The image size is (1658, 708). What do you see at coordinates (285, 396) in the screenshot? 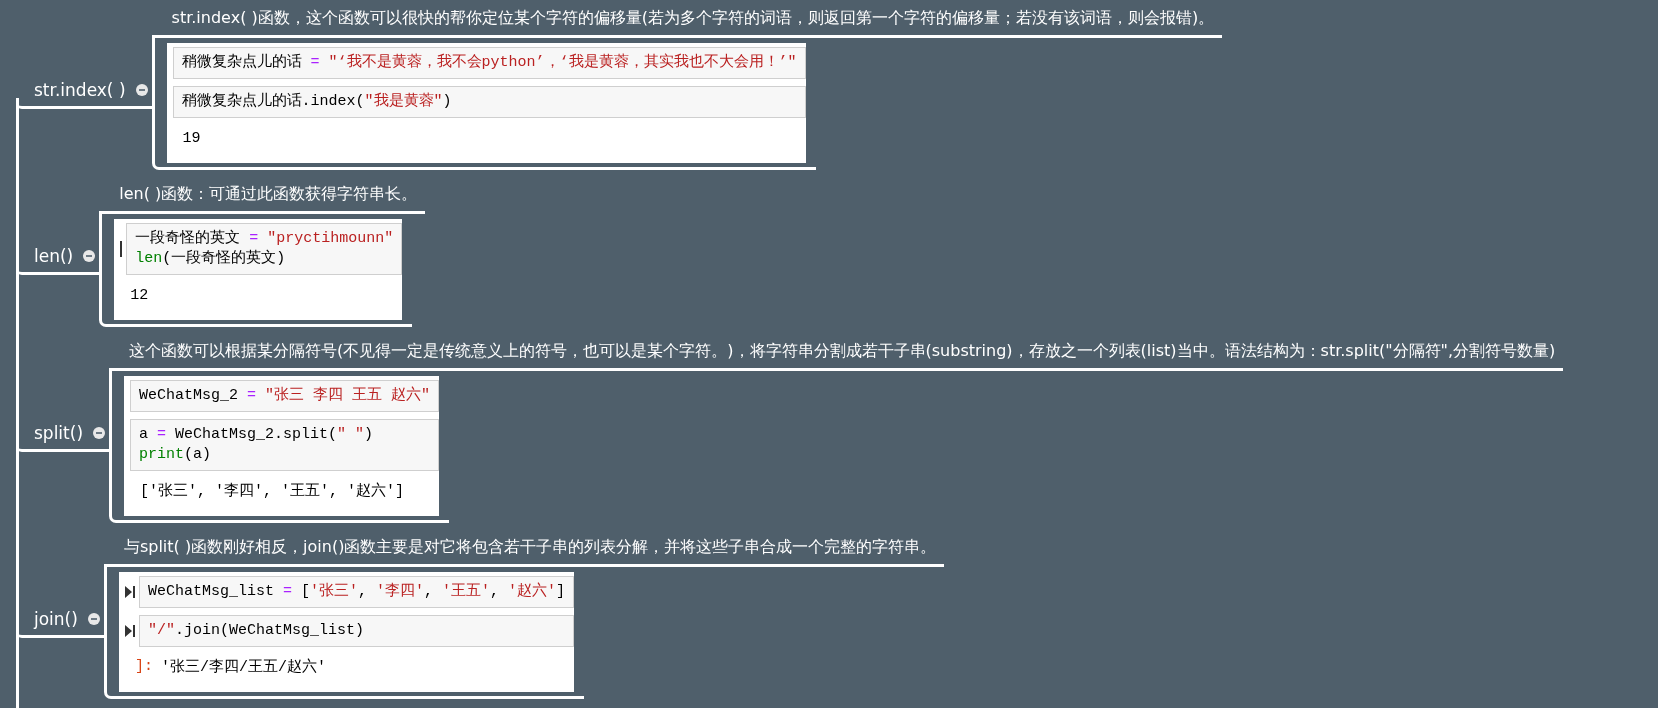
I see `code-line: WeChatMsg_2 = "张三 李四 王五 赵六"` at bounding box center [285, 396].